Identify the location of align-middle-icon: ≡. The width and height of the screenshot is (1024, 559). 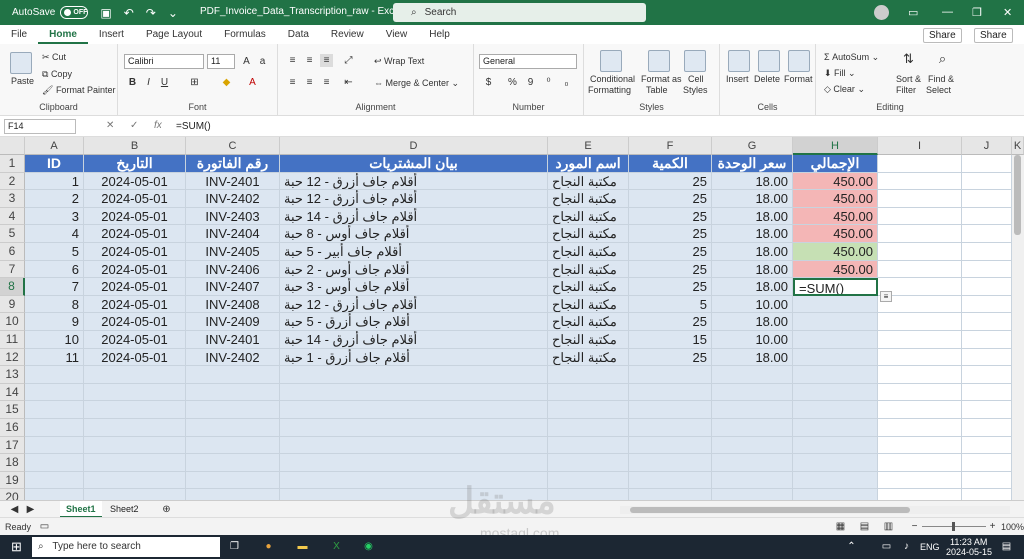
(309, 60).